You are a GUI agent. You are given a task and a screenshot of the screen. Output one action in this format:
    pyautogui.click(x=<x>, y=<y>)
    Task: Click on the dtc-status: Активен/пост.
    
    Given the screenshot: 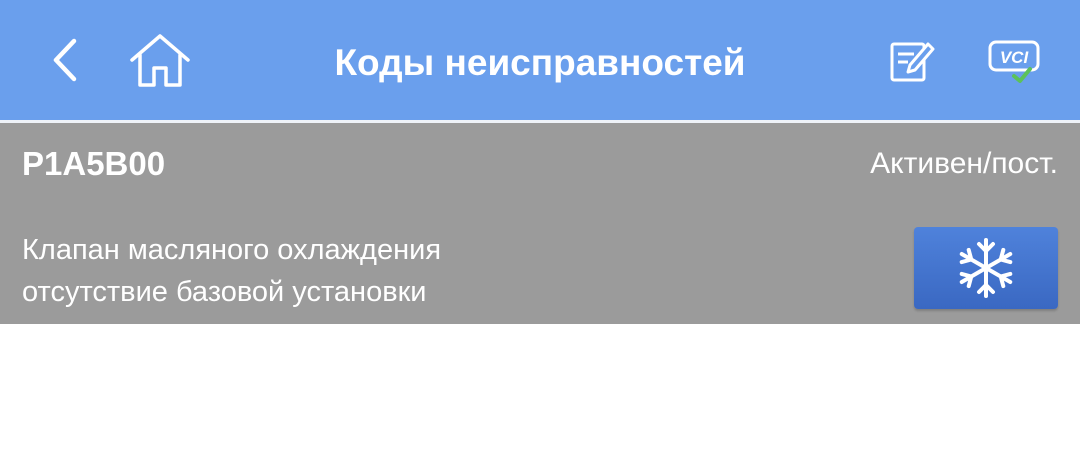 What is the action you would take?
    pyautogui.click(x=964, y=163)
    